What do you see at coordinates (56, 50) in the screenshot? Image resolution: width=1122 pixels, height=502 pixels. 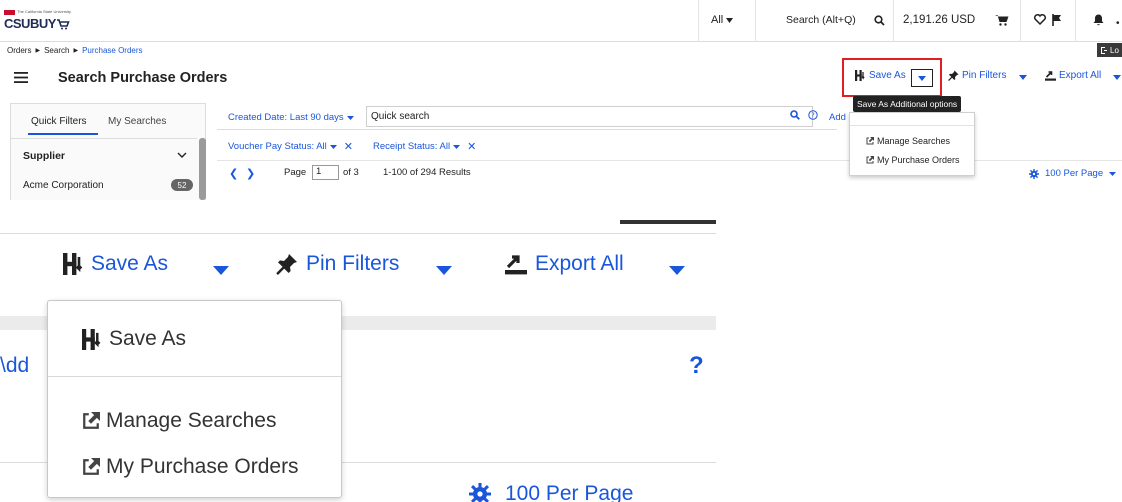 I see `breadcrumb-search: Search` at bounding box center [56, 50].